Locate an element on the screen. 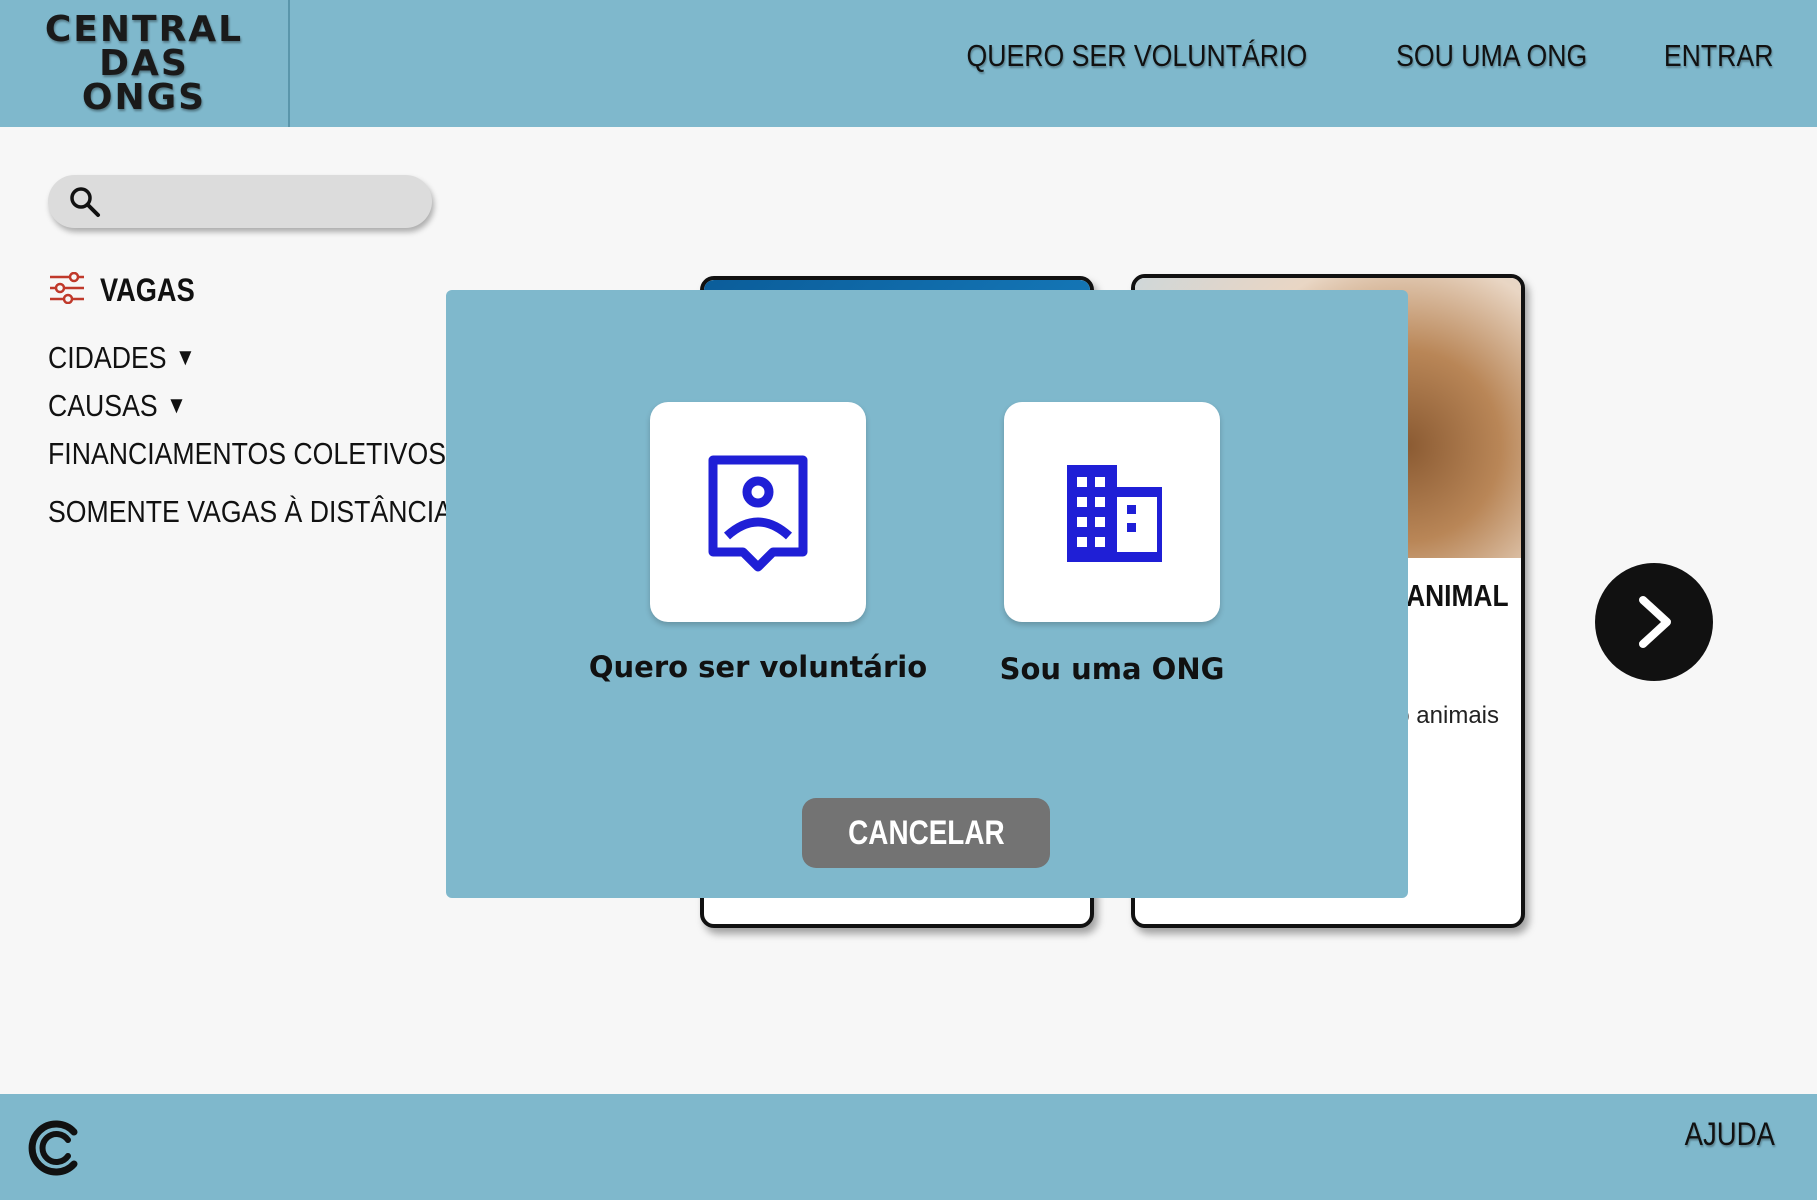 Image resolution: width=1817 pixels, height=1200 pixels. filters-title: VAGAS is located at coordinates (147, 290).